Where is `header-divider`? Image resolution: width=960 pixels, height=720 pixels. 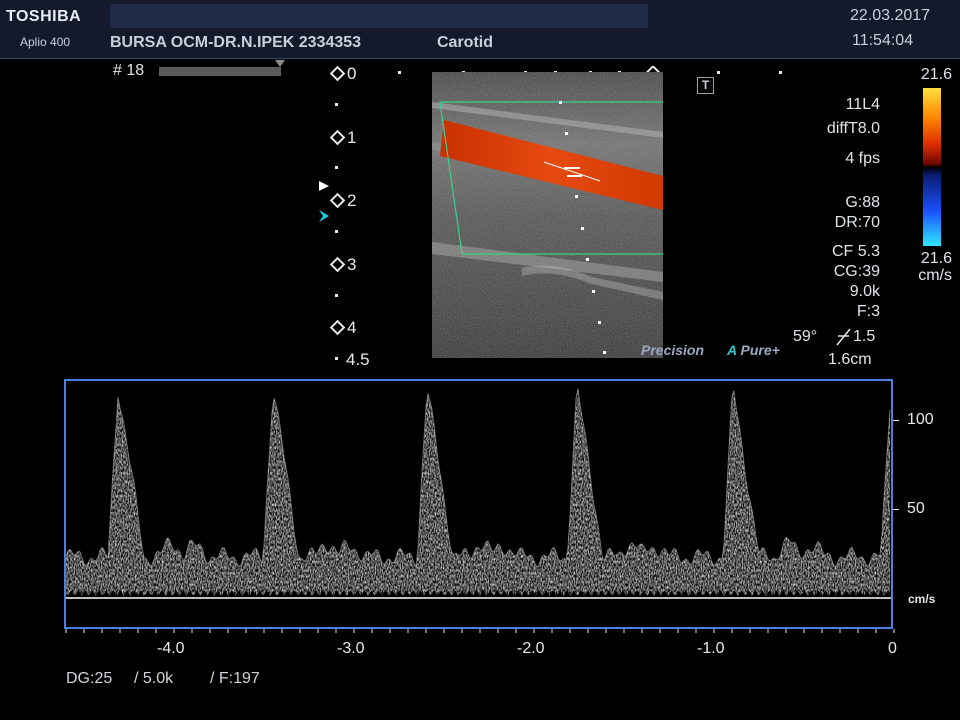 header-divider is located at coordinates (480, 58).